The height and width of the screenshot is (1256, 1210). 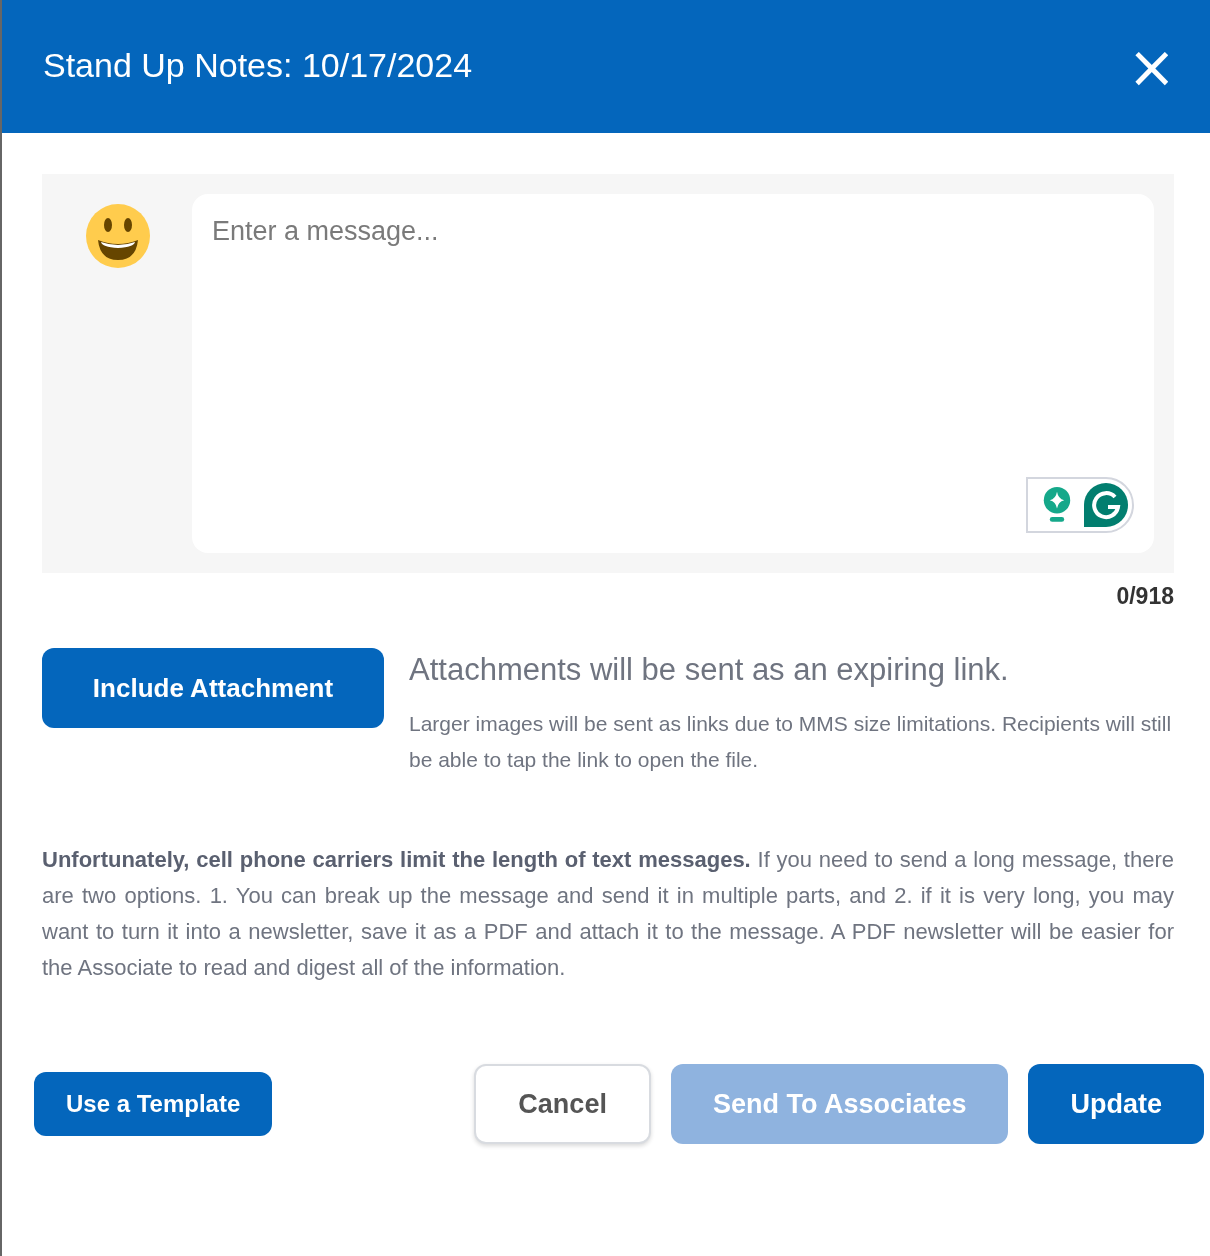 I want to click on writing-assistant-widget, so click(x=1080, y=505).